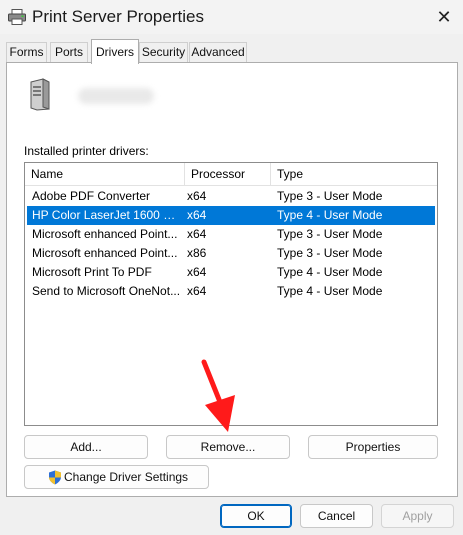 The image size is (463, 535). Describe the element at coordinates (69, 52) in the screenshot. I see `tab-ports: Ports` at that location.